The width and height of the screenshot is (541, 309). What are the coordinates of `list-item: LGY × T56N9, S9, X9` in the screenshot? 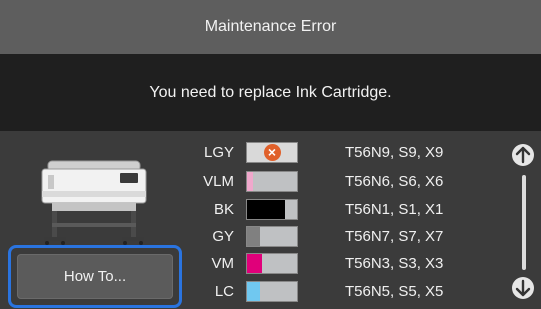 It's located at (255, 153).